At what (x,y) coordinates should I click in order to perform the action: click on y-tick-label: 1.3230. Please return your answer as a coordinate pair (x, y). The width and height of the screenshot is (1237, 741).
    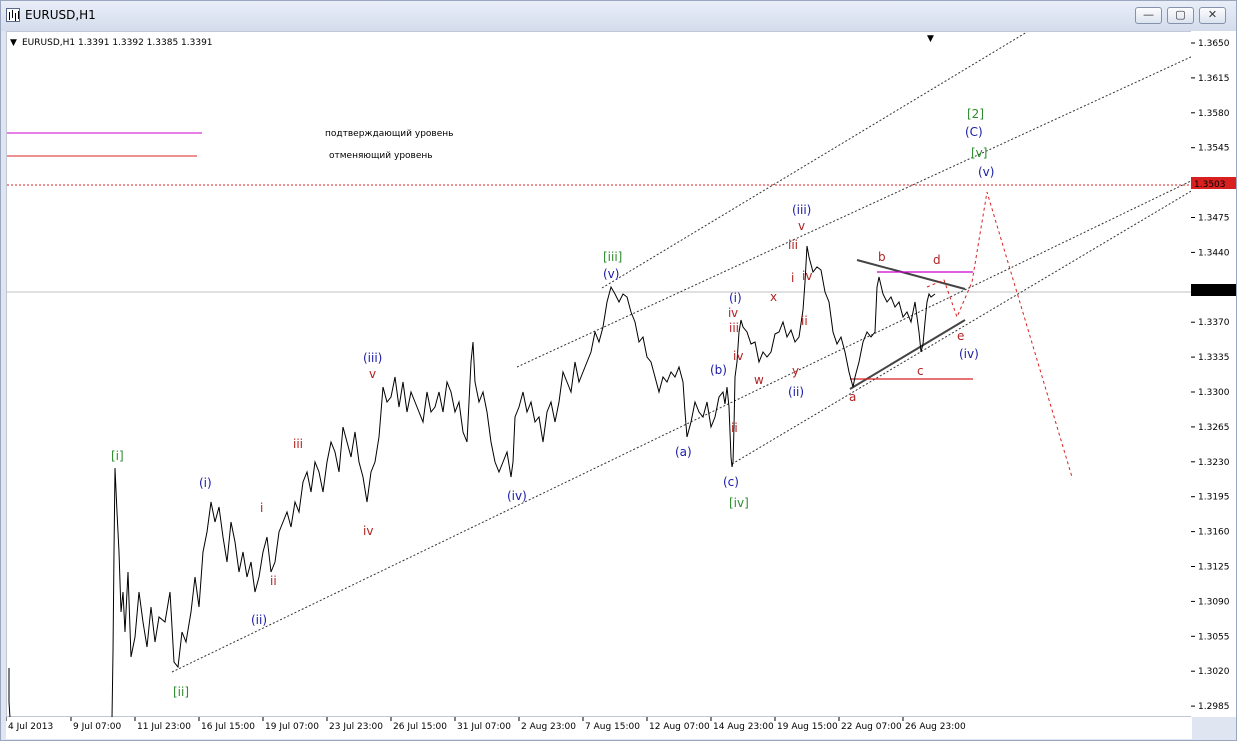
    Looking at the image, I should click on (1214, 463).